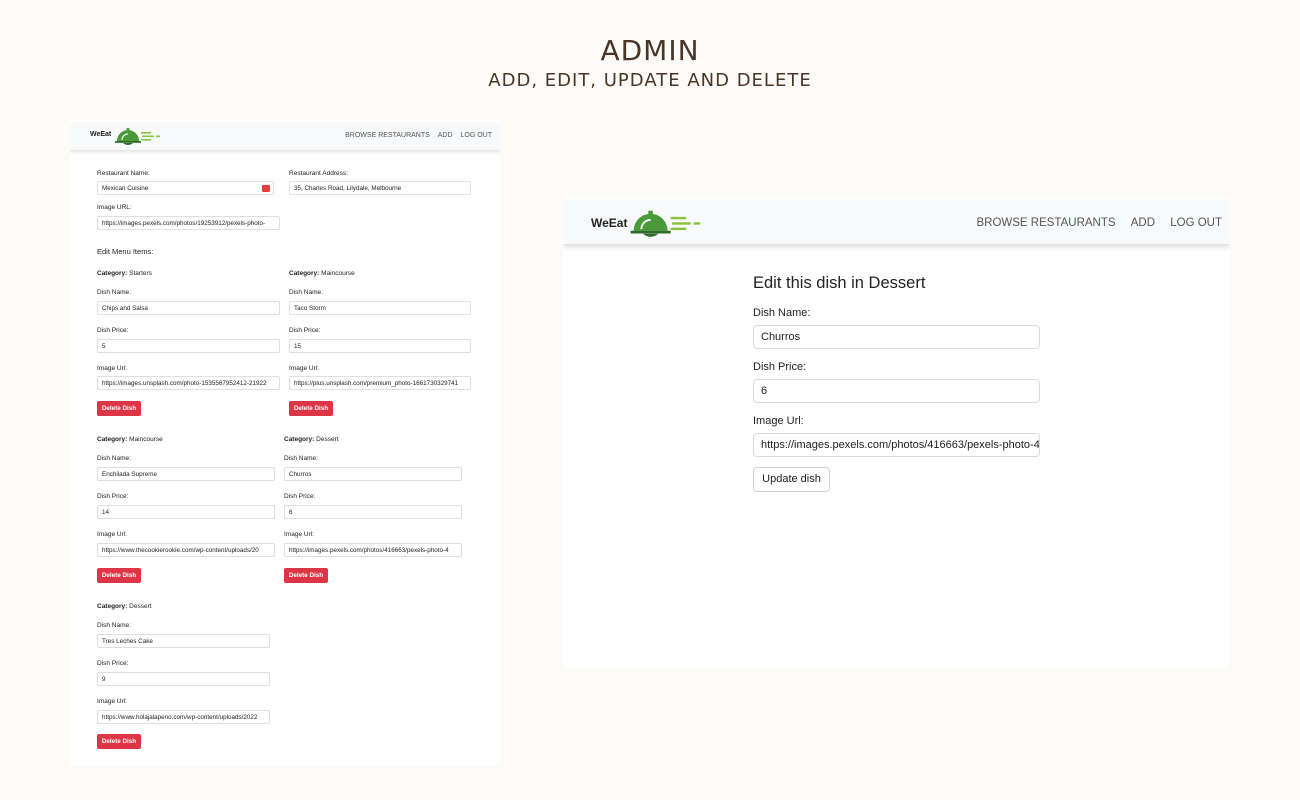  What do you see at coordinates (186, 512) in the screenshot?
I see `dish-price-input: 14` at bounding box center [186, 512].